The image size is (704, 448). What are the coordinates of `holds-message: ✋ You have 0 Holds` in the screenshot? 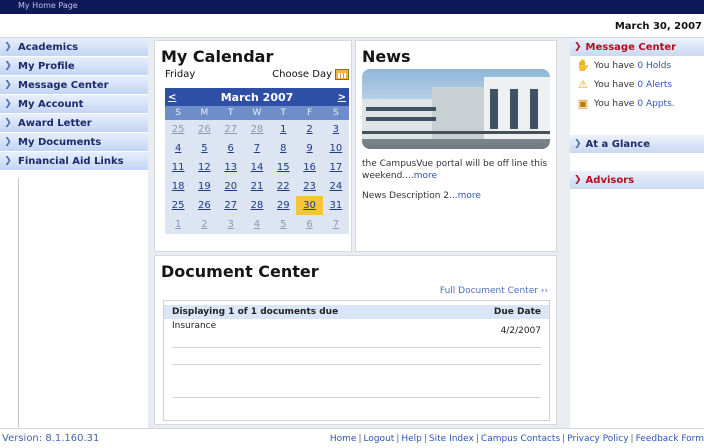 It's located at (624, 65).